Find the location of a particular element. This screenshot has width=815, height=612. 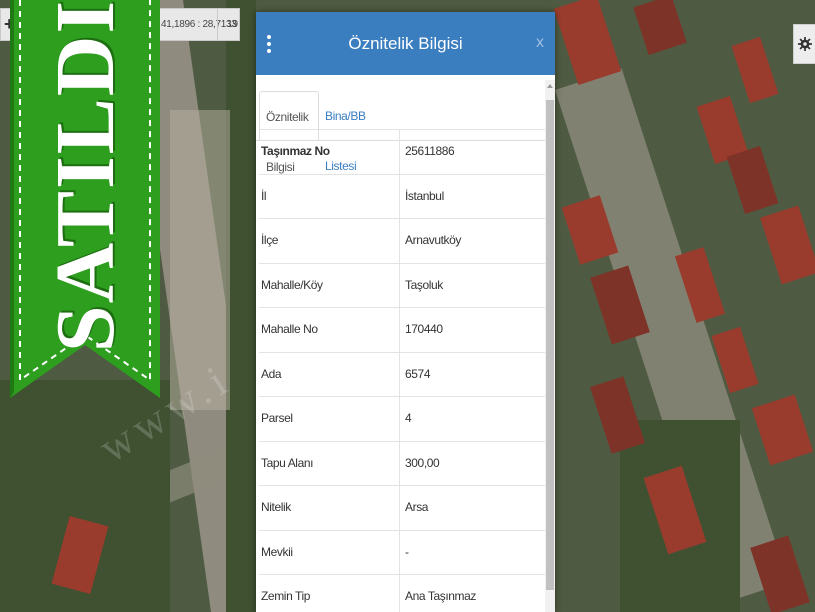

attribute-value: Arsa is located at coordinates (417, 507).